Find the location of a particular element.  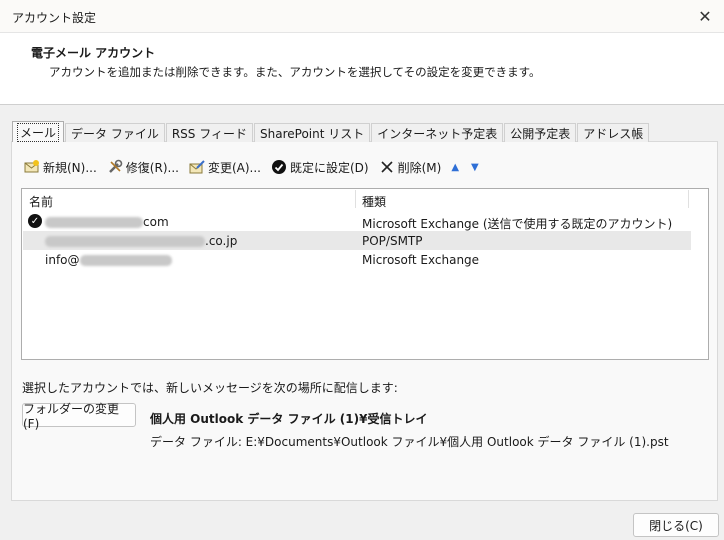

delivery-description: 選択したアカウントでは、新しいメッセージを次の場所に配信します: is located at coordinates (210, 388).